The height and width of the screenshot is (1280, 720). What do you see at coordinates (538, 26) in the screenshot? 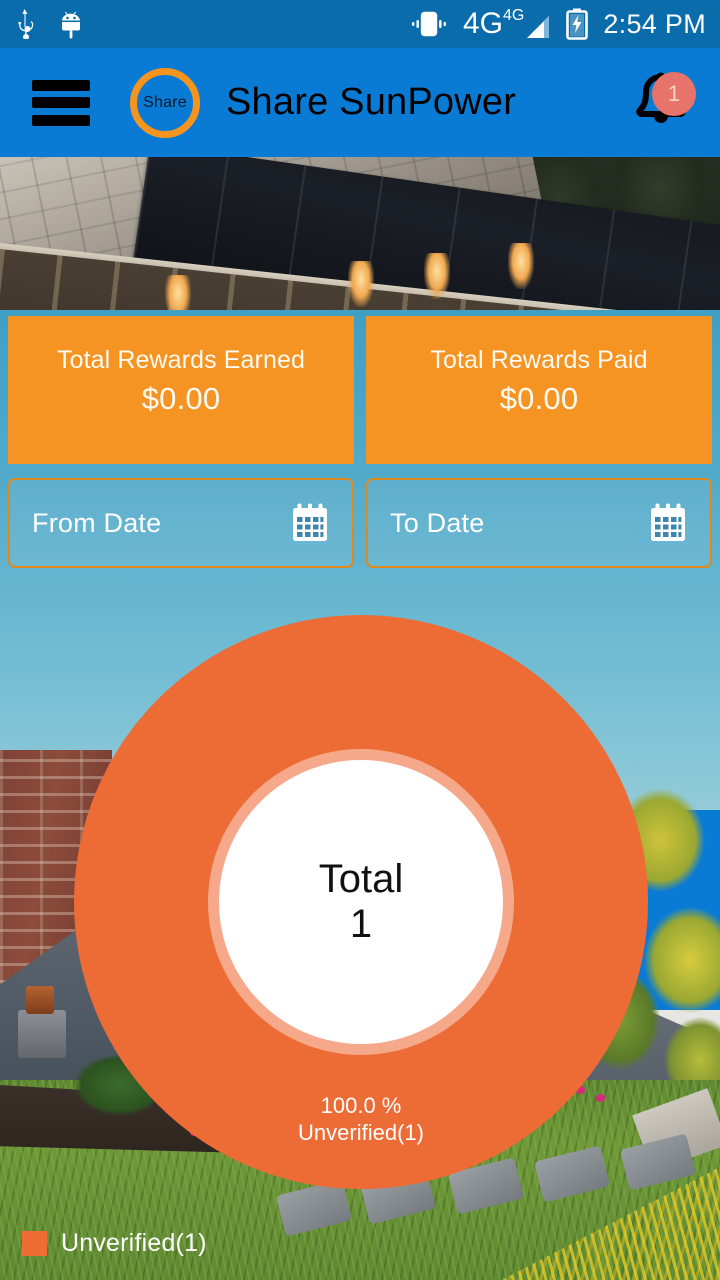
I see `signal-bars-icon` at bounding box center [538, 26].